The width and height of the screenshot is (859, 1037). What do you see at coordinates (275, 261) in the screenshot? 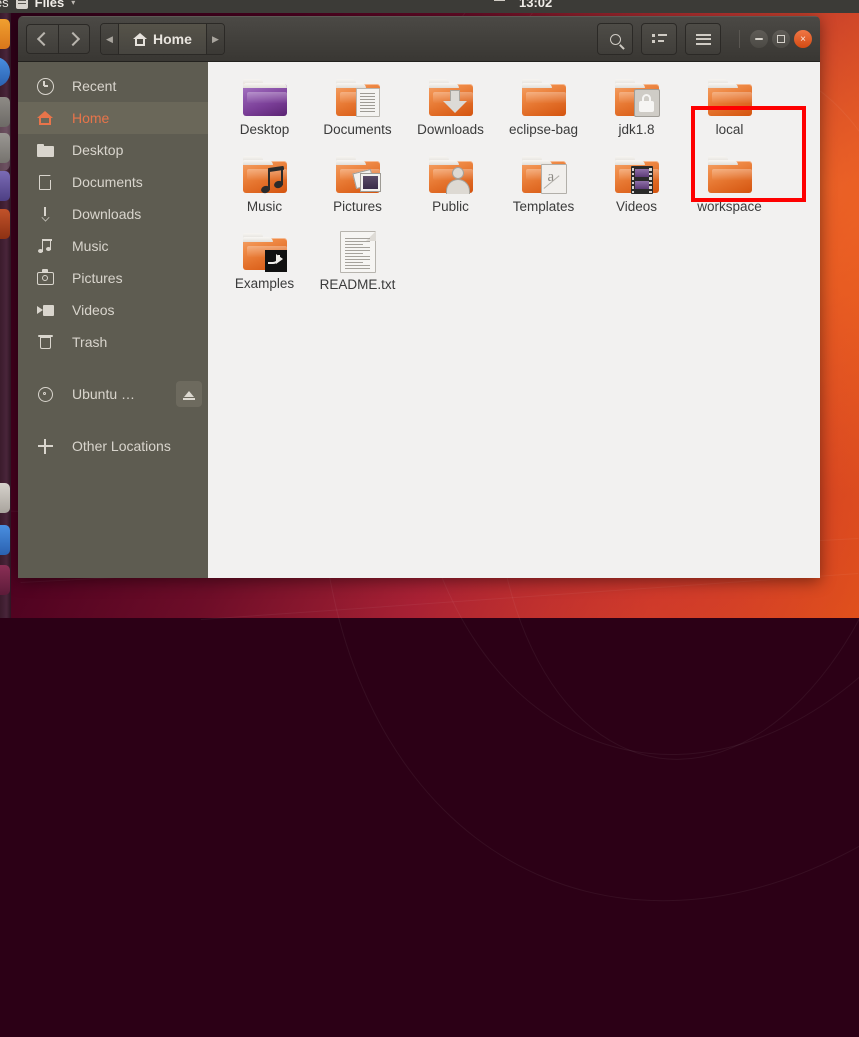
I see `symlink-overlay-icon` at bounding box center [275, 261].